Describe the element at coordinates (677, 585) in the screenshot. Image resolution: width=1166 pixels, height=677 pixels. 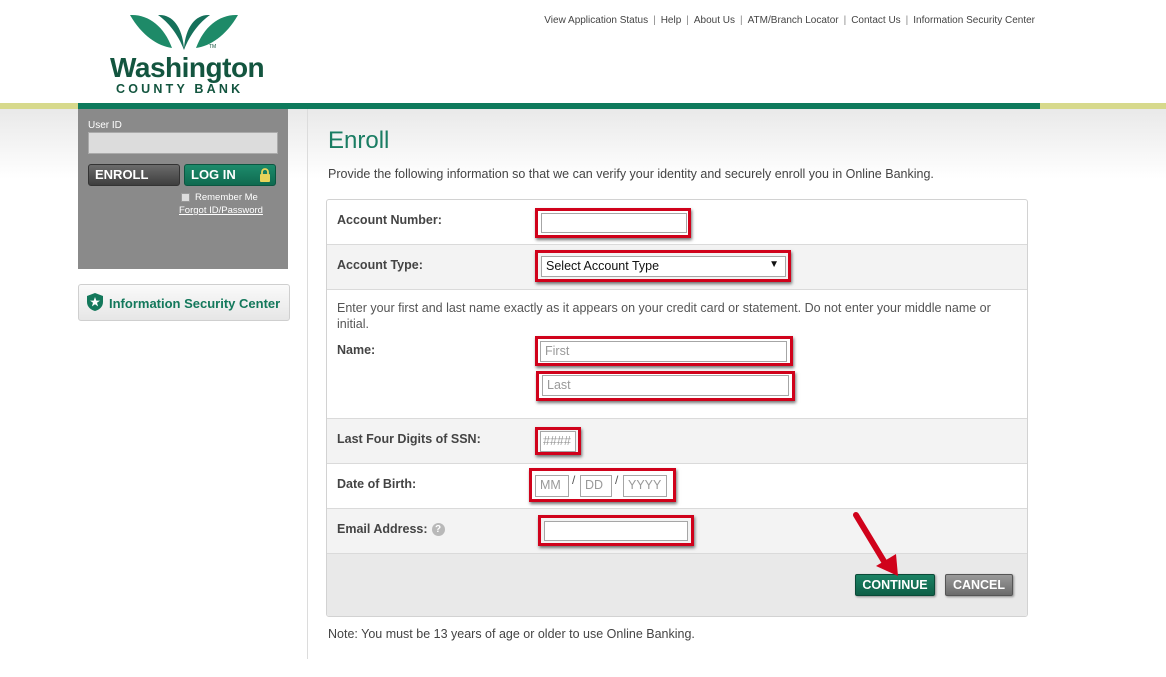
I see `form-actions: CONTINUE CANCEL` at that location.